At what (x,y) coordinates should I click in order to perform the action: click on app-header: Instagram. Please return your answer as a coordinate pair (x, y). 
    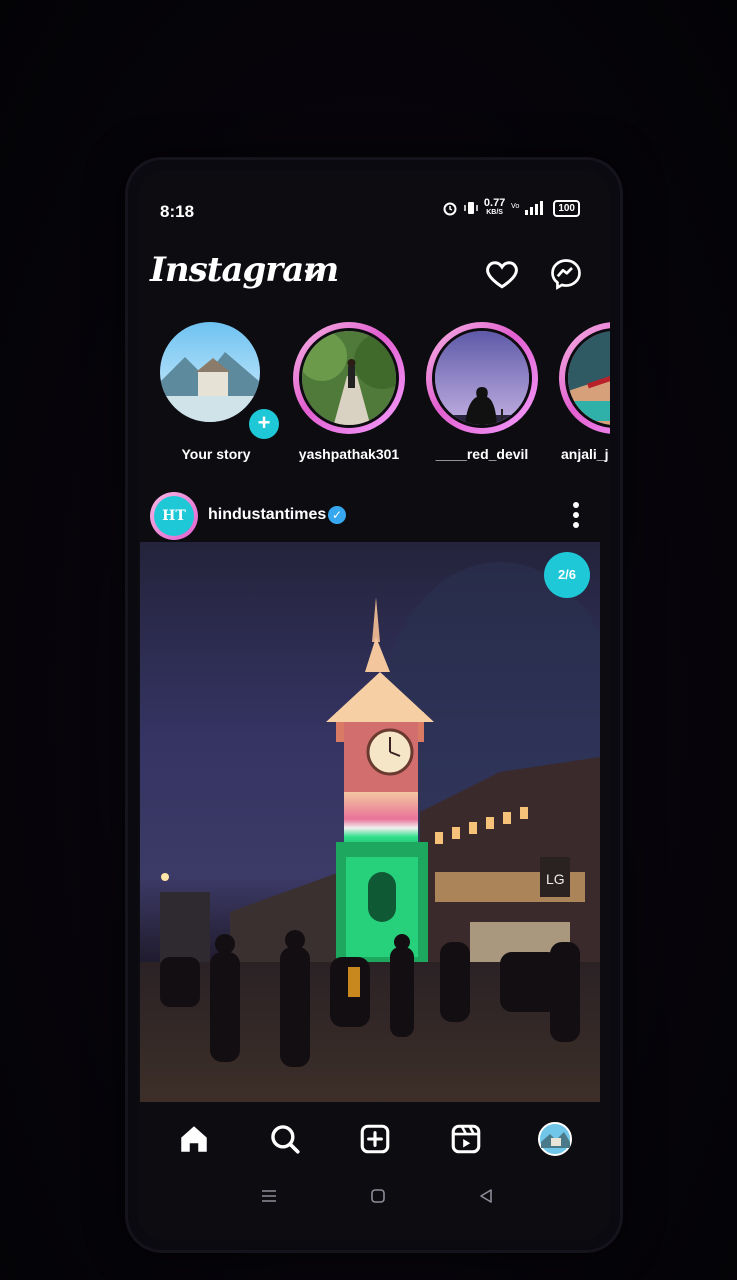
    Looking at the image, I should click on (374, 270).